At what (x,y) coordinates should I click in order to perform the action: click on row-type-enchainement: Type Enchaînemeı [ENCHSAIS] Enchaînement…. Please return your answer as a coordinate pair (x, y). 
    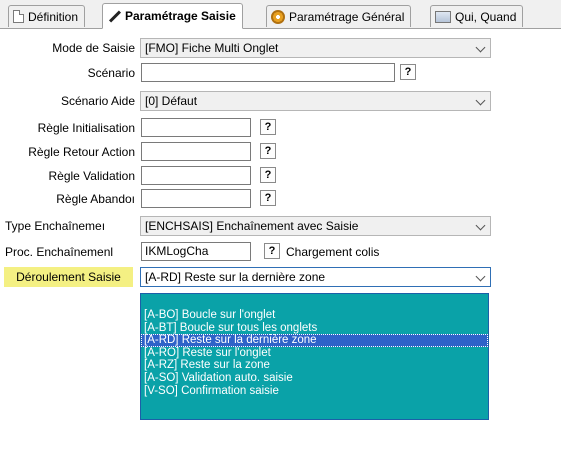
    Looking at the image, I should click on (280, 226).